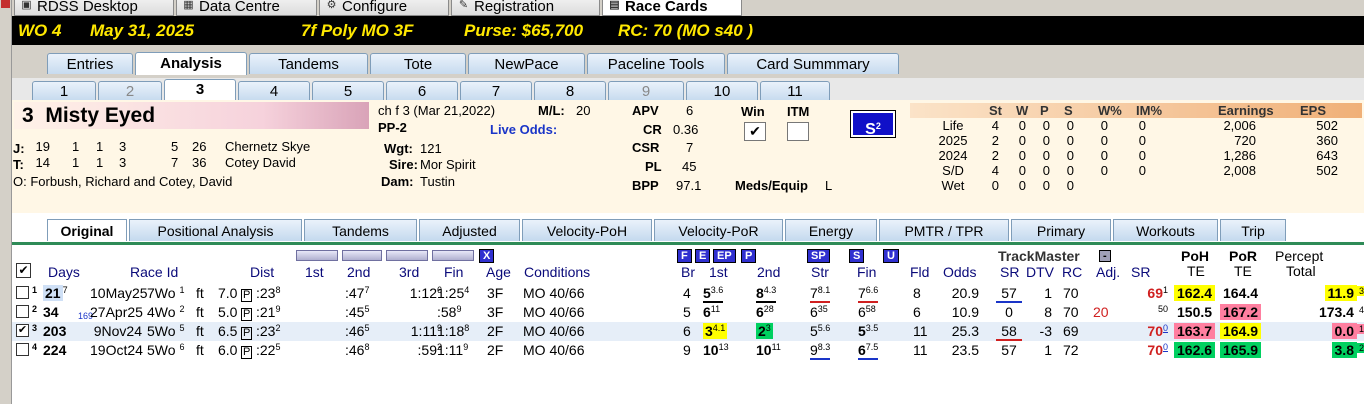 The width and height of the screenshot is (1364, 404). What do you see at coordinates (498, 272) in the screenshot?
I see `header-age: Age` at bounding box center [498, 272].